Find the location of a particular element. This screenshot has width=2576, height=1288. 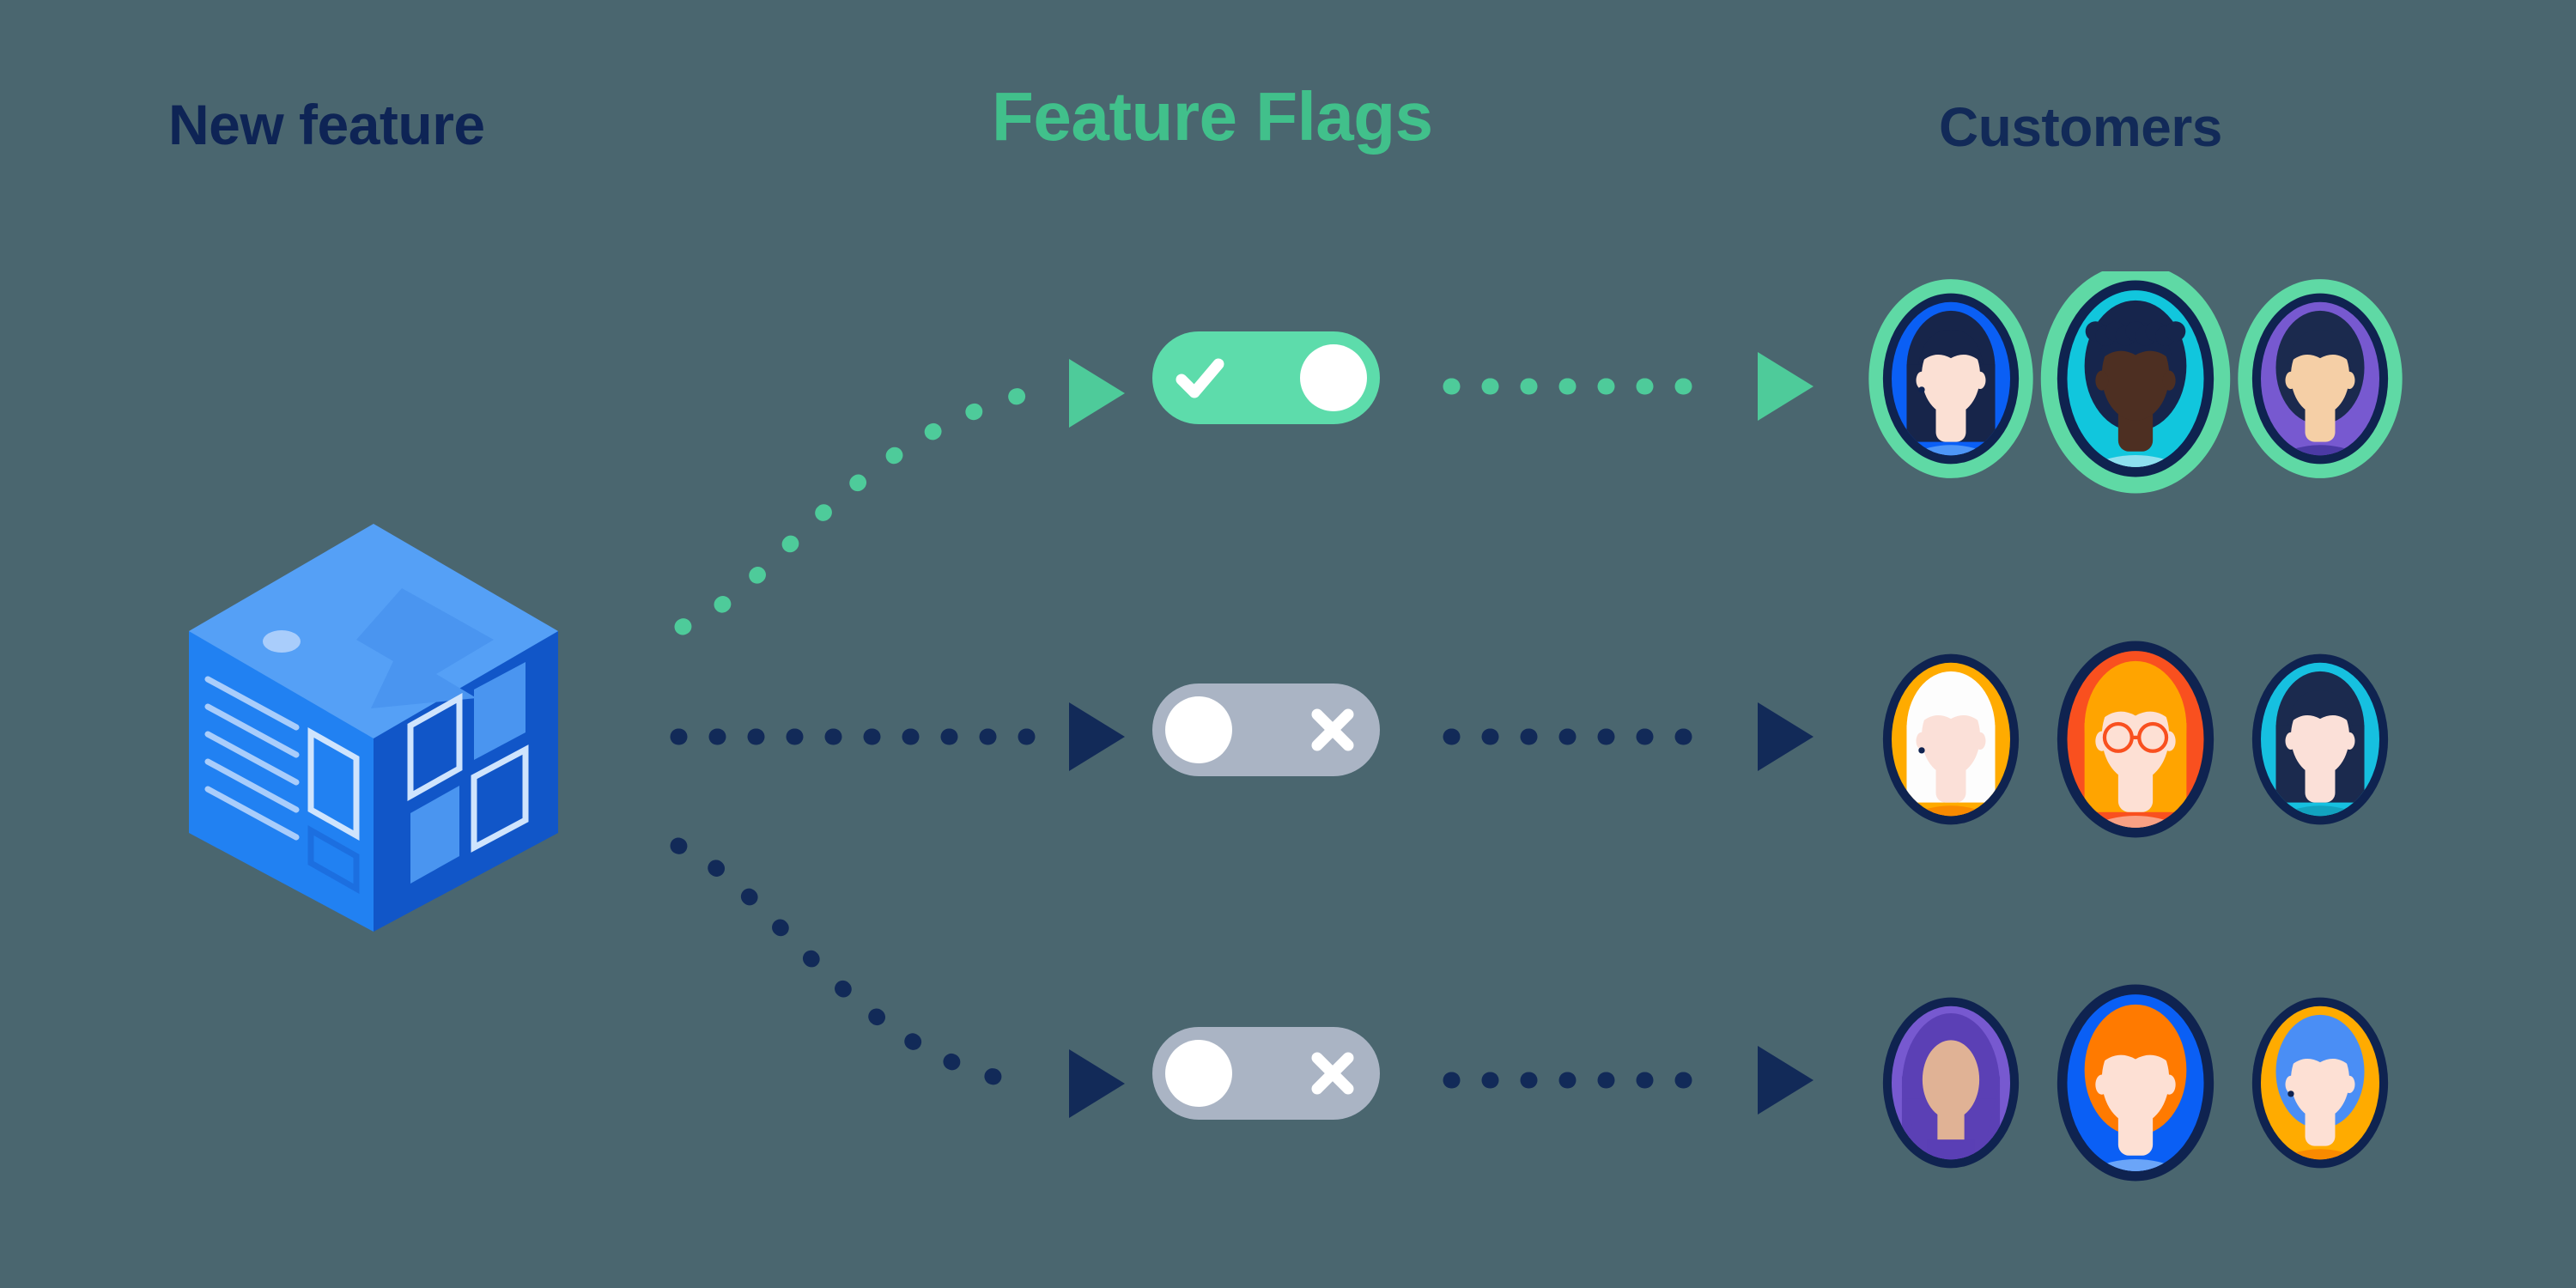

avatar-woman-white-hair is located at coordinates (1951, 753).